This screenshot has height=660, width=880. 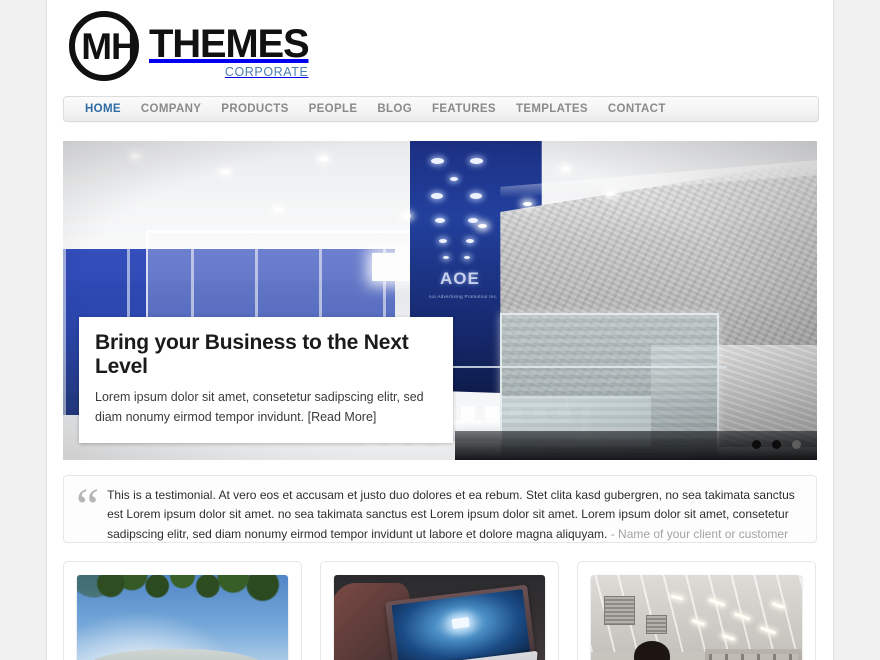 What do you see at coordinates (182, 617) in the screenshot?
I see `office-building-sky-photo` at bounding box center [182, 617].